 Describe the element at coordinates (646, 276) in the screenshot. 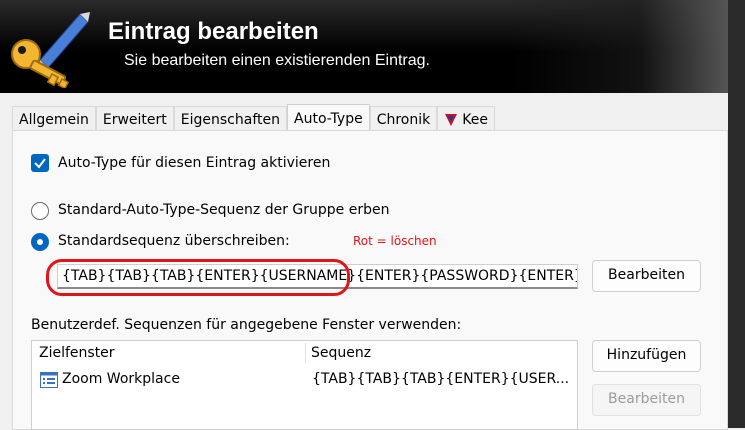

I see `edit-sequence-button: Bearbeiten` at that location.